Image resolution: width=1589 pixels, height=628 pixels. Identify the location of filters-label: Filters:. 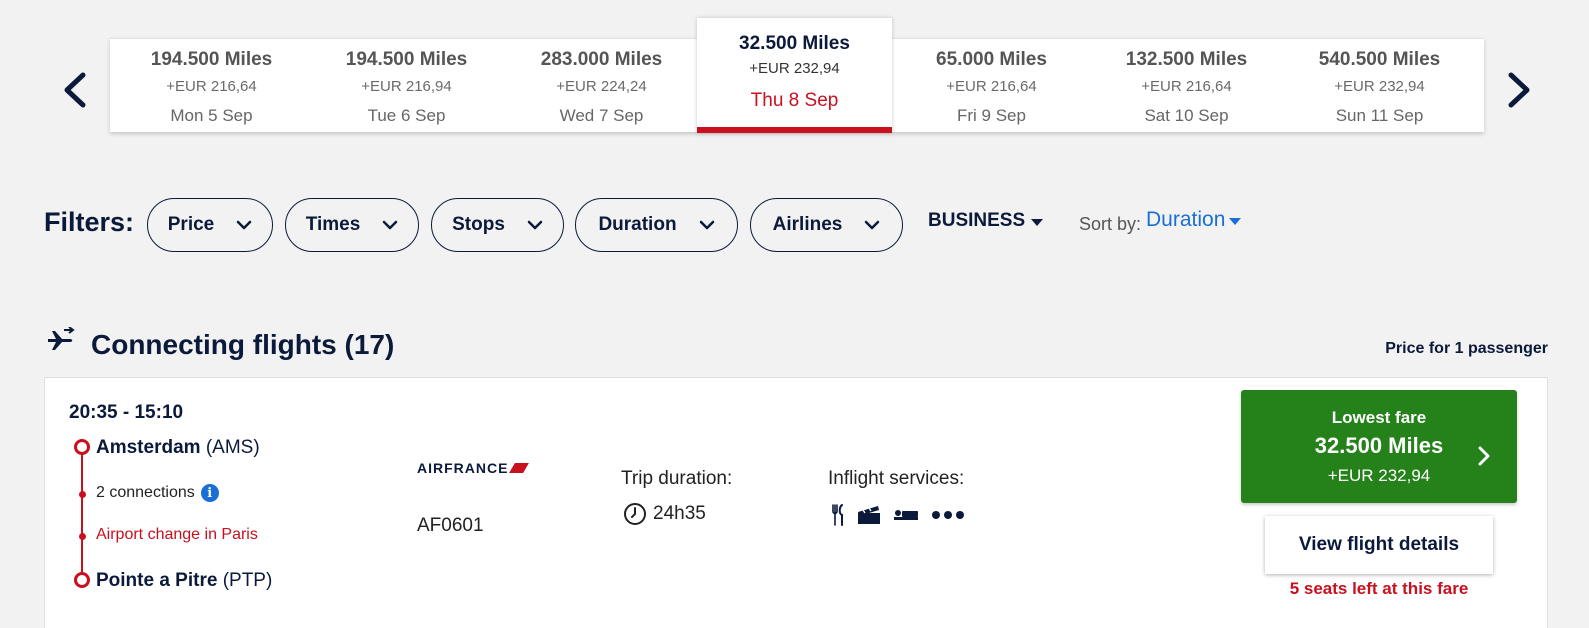
(89, 222).